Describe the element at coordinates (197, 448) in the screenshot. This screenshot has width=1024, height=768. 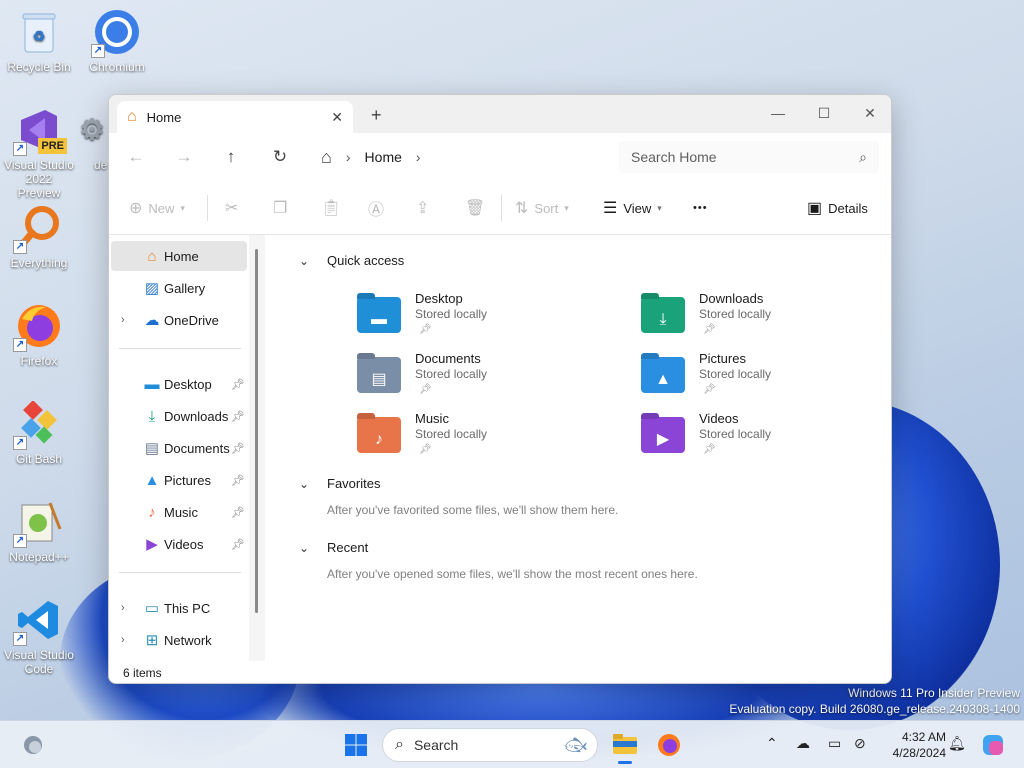
I see `sidebar-item-label: Documents` at that location.